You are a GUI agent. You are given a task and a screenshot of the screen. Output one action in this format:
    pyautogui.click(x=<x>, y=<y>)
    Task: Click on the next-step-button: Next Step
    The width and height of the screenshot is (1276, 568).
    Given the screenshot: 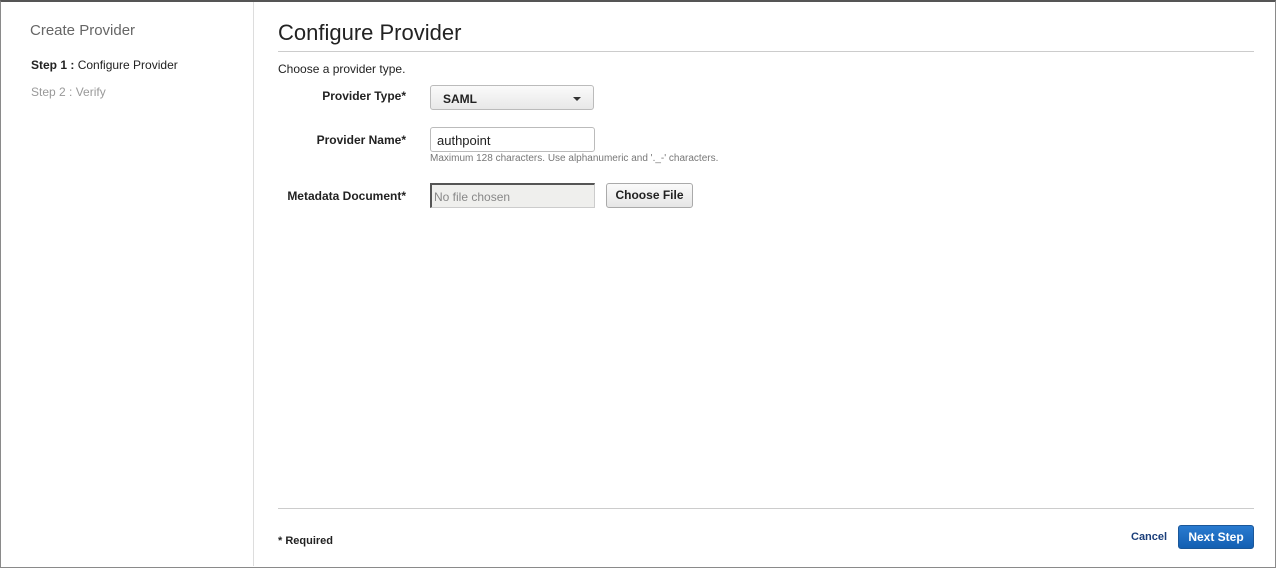 What is the action you would take?
    pyautogui.click(x=1216, y=537)
    